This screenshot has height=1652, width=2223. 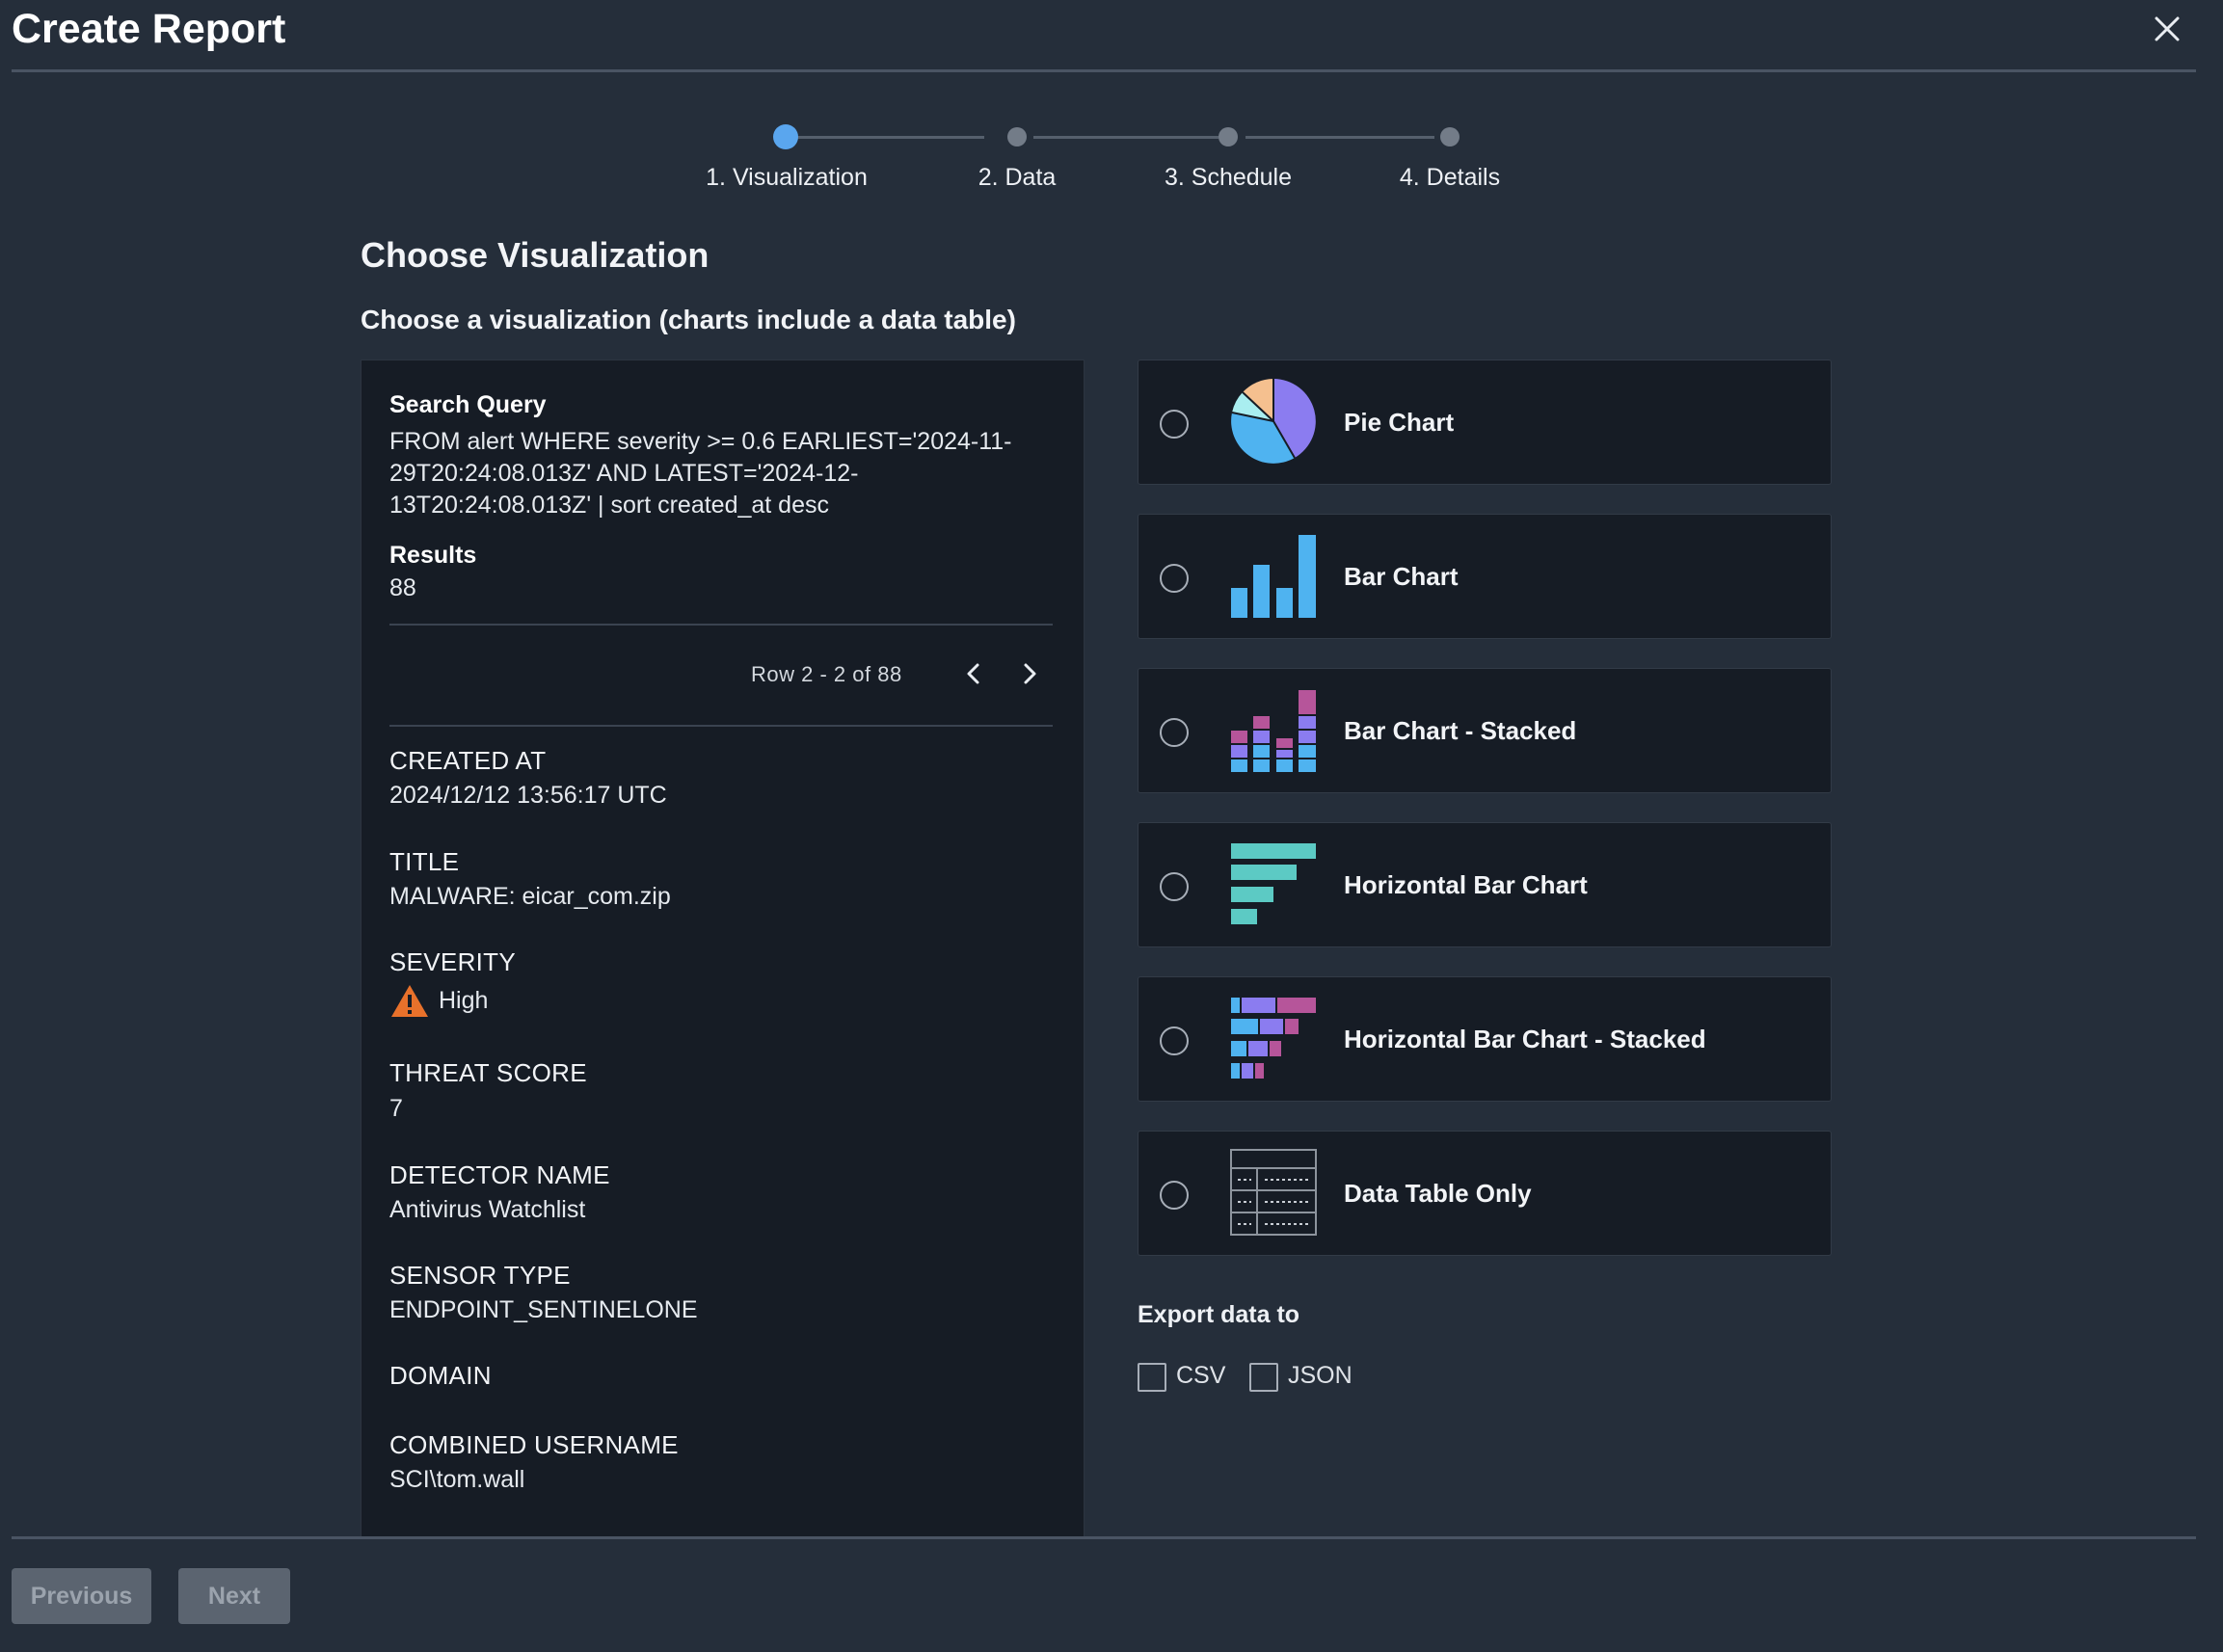 I want to click on json-checkbox, so click(x=1263, y=1377).